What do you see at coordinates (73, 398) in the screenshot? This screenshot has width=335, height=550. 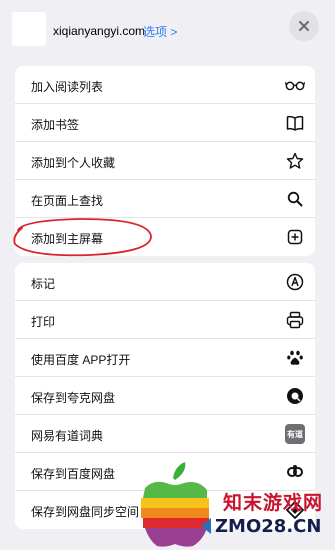 I see `menu-item-label: 保存到夸克网盘` at bounding box center [73, 398].